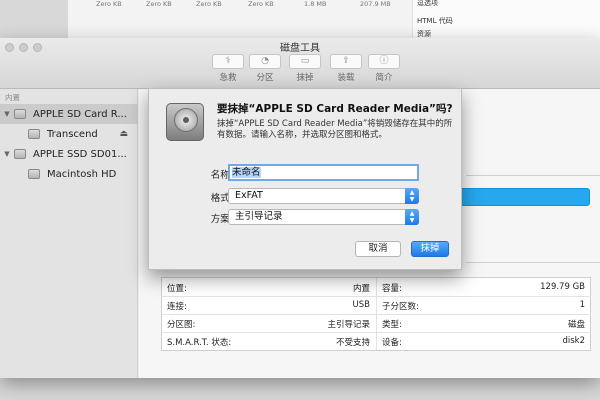 The width and height of the screenshot is (600, 400). Describe the element at coordinates (430, 249) in the screenshot. I see `erase-button: 抹掉` at that location.